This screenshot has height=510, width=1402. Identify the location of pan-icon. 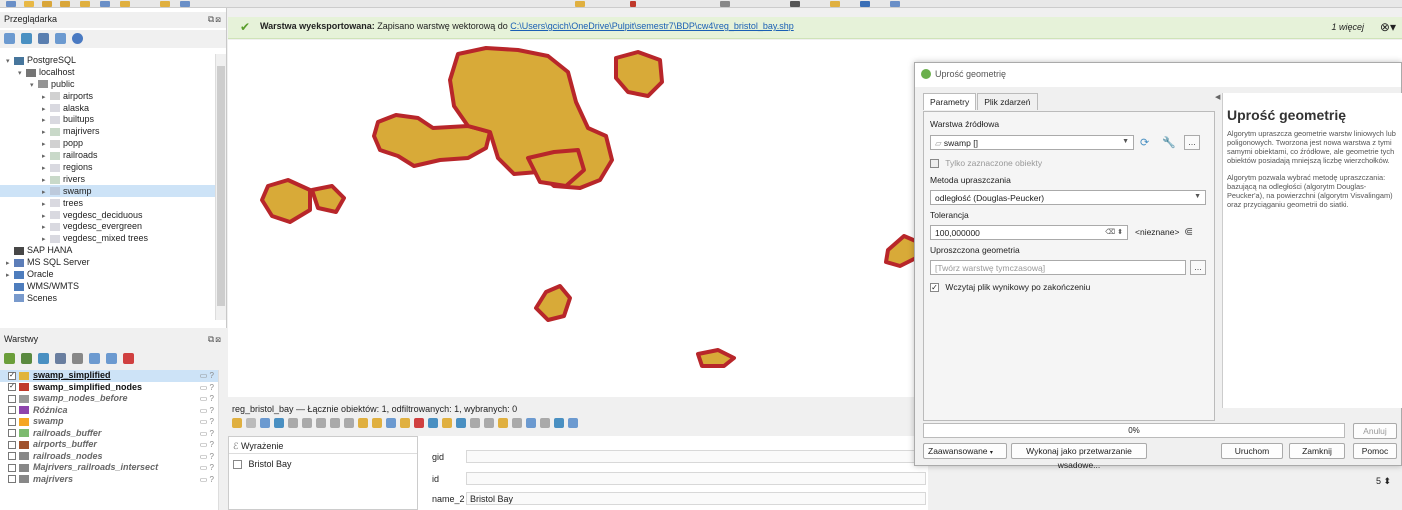
(433, 423).